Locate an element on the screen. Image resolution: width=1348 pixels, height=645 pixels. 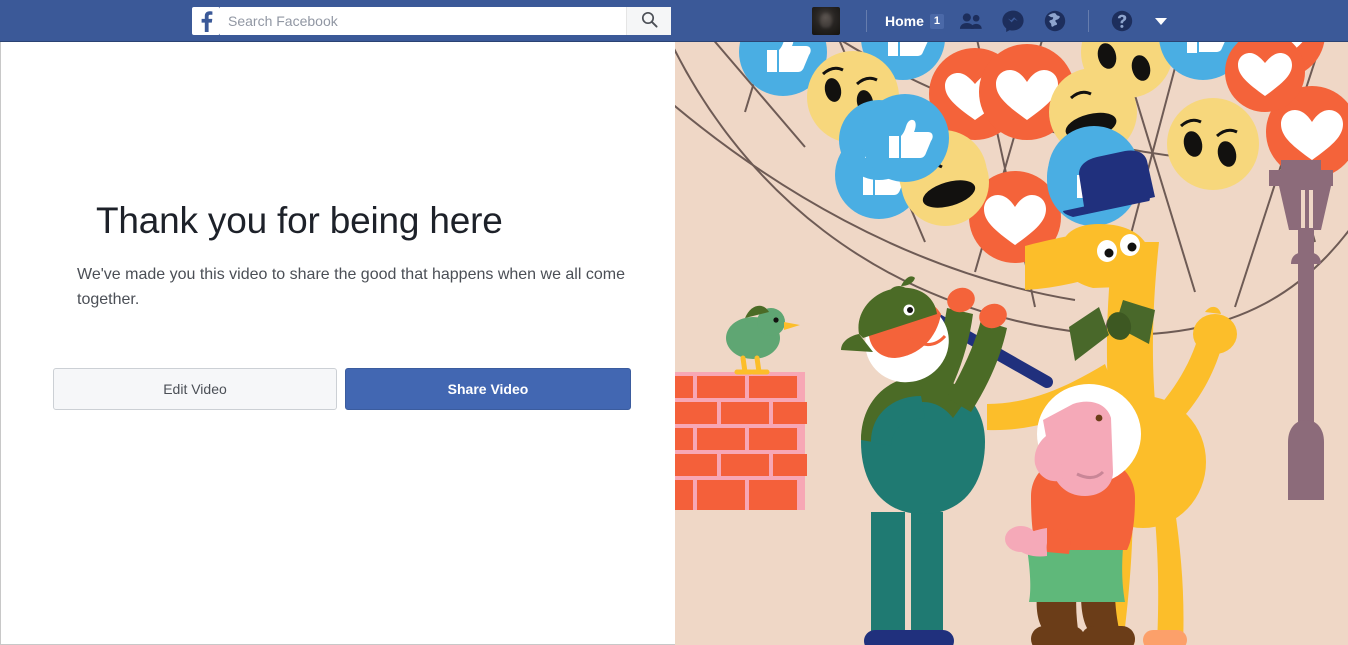
search-bar is located at coordinates (445, 21).